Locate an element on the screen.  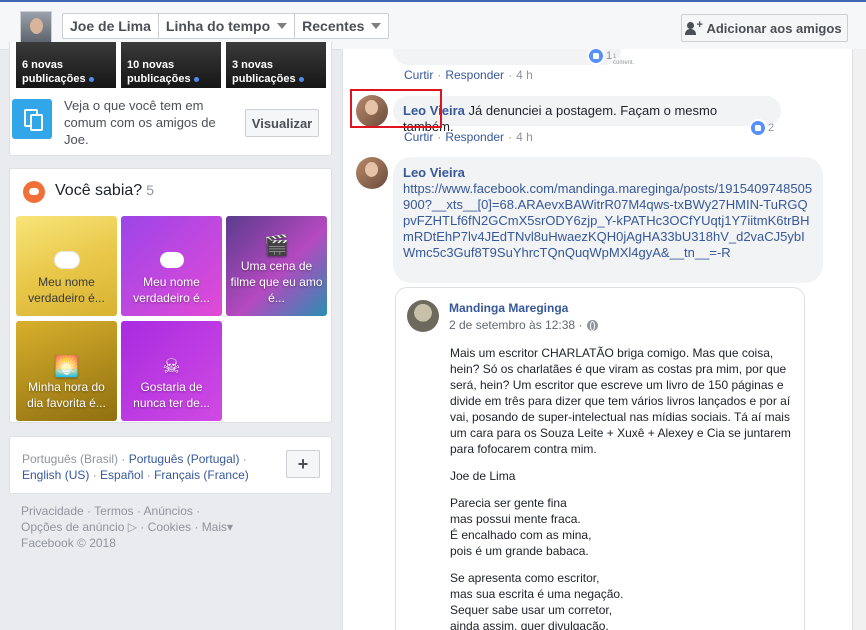
footer-link: Termos is located at coordinates (113, 511).